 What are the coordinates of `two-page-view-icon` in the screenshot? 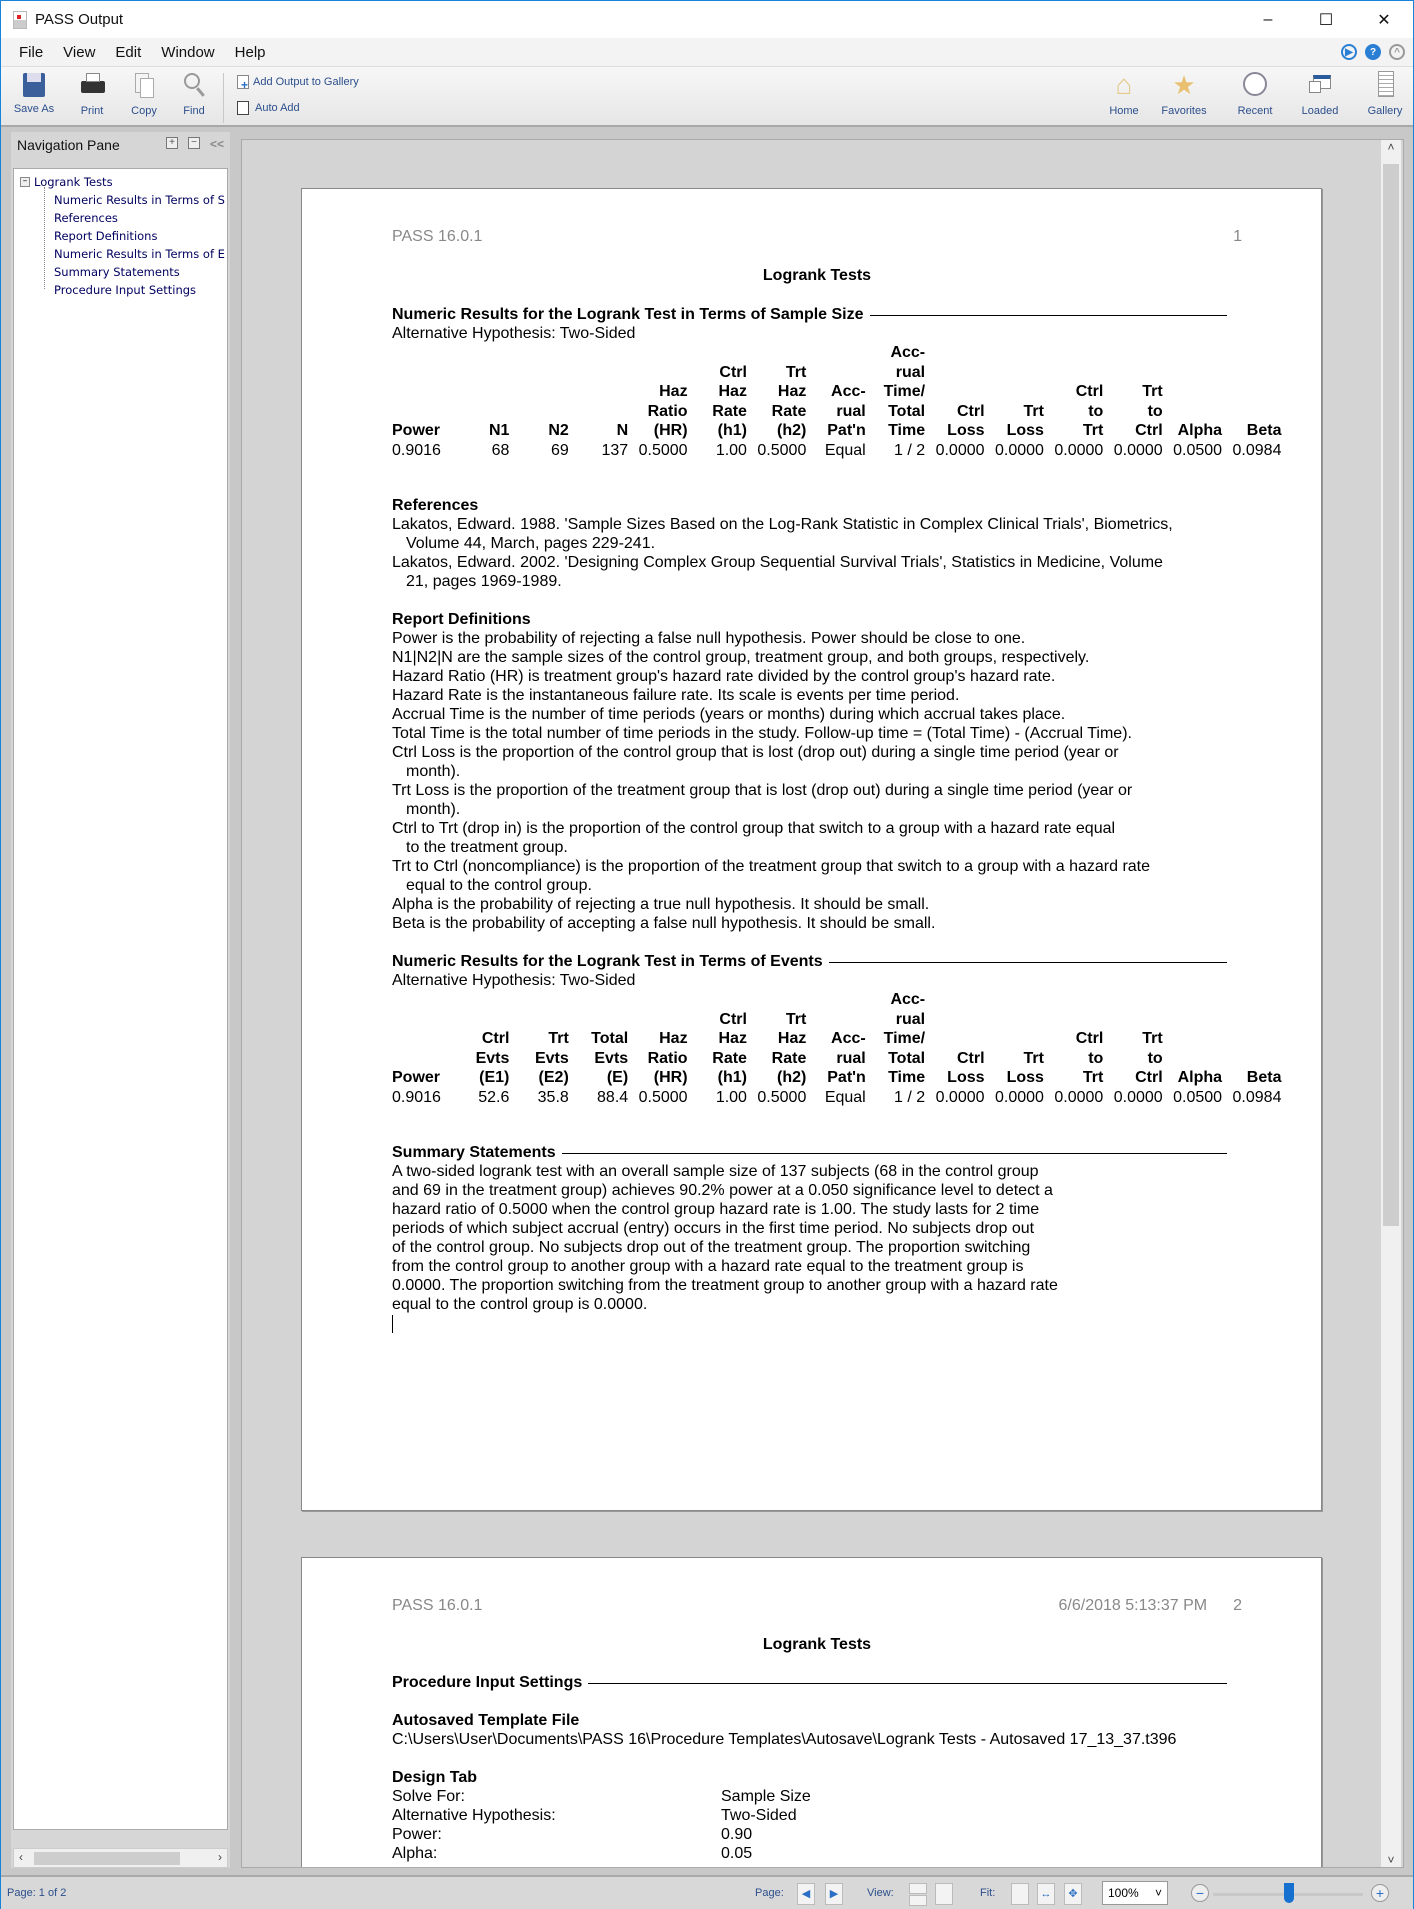 It's located at (944, 1894).